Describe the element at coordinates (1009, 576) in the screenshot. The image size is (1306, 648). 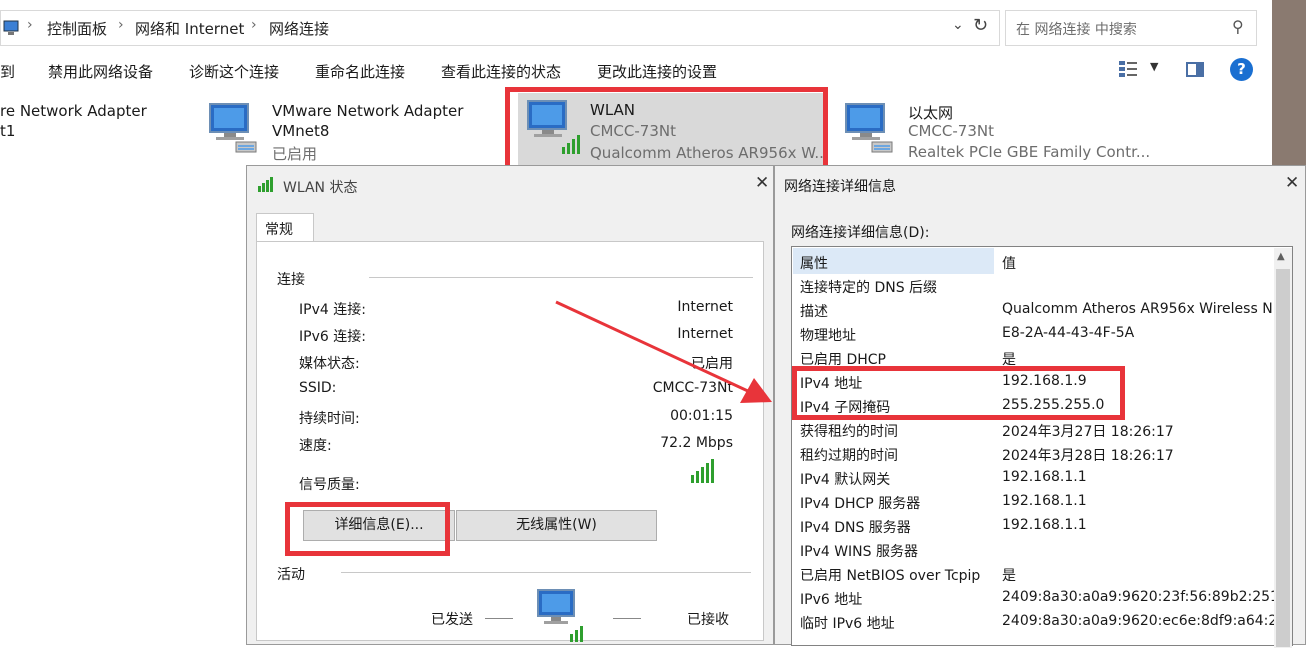
I see `detail-value: 是` at that location.